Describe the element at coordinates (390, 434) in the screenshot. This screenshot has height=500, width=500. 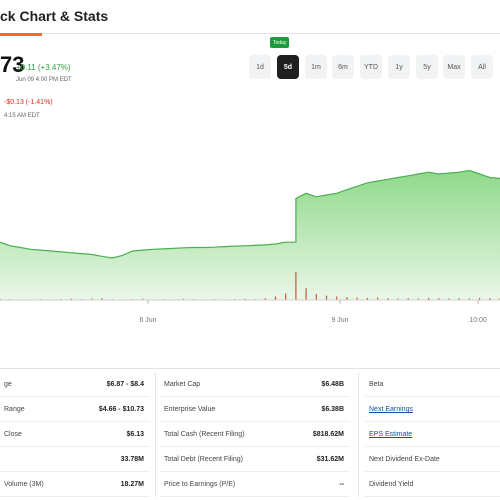
I see `stat-label: EPS Estimate` at that location.